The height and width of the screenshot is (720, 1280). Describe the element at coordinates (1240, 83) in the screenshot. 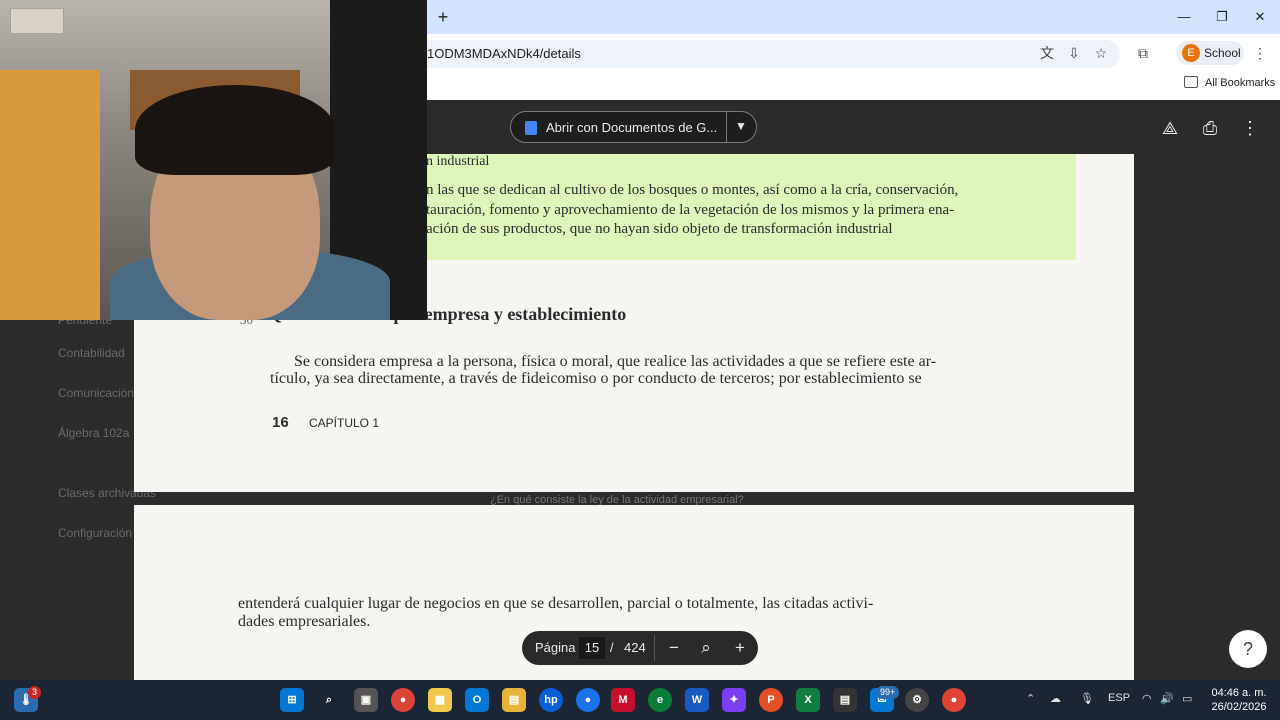

I see `all-bookmarks-link: All Bookmarks` at that location.